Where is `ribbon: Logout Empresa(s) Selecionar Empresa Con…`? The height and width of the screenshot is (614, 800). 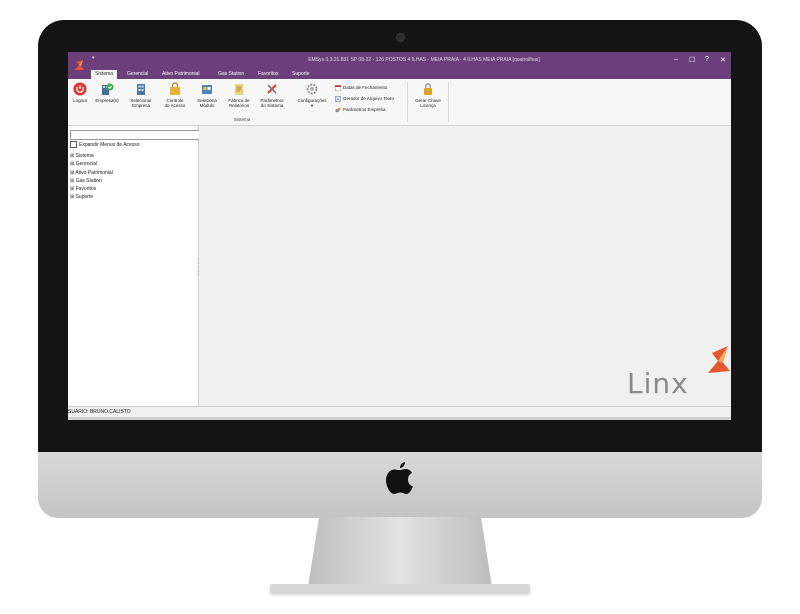 ribbon: Logout Empresa(s) Selecionar Empresa Con… is located at coordinates (399, 102).